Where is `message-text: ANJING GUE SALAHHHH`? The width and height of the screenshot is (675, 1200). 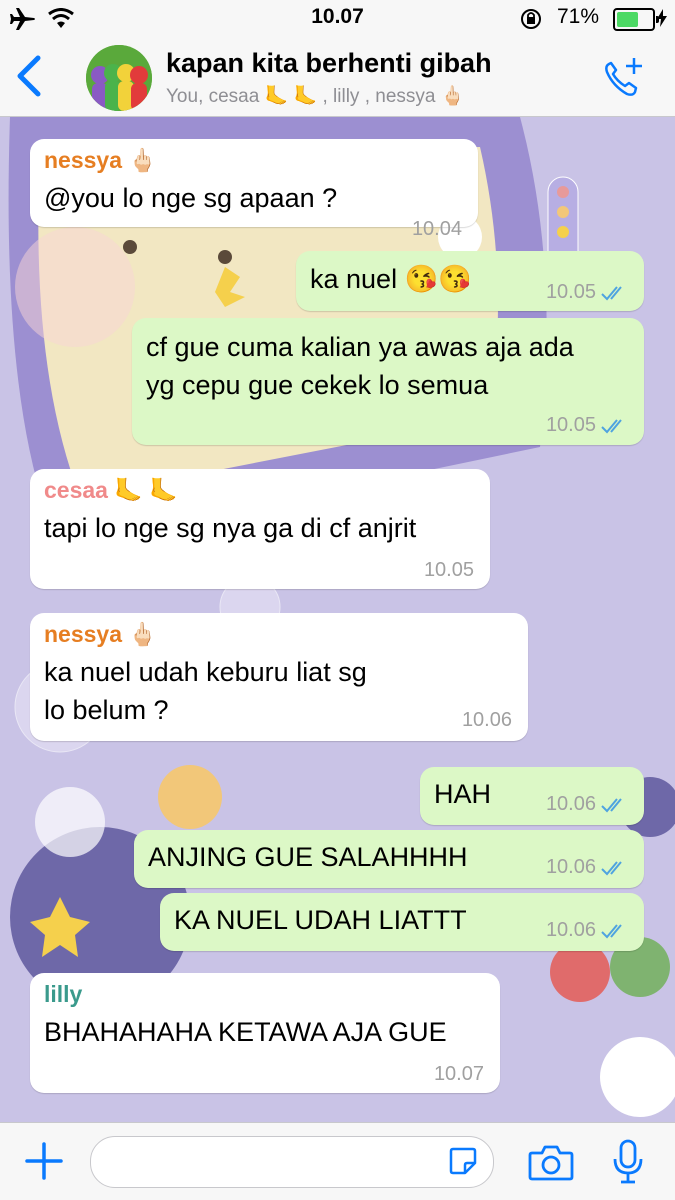
message-text: ANJING GUE SALAHHHH is located at coordinates (308, 857).